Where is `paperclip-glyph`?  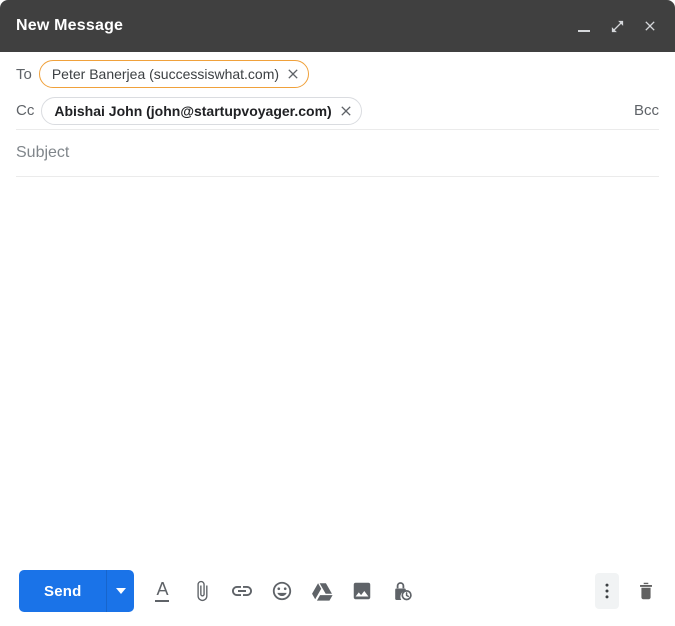 paperclip-glyph is located at coordinates (202, 591).